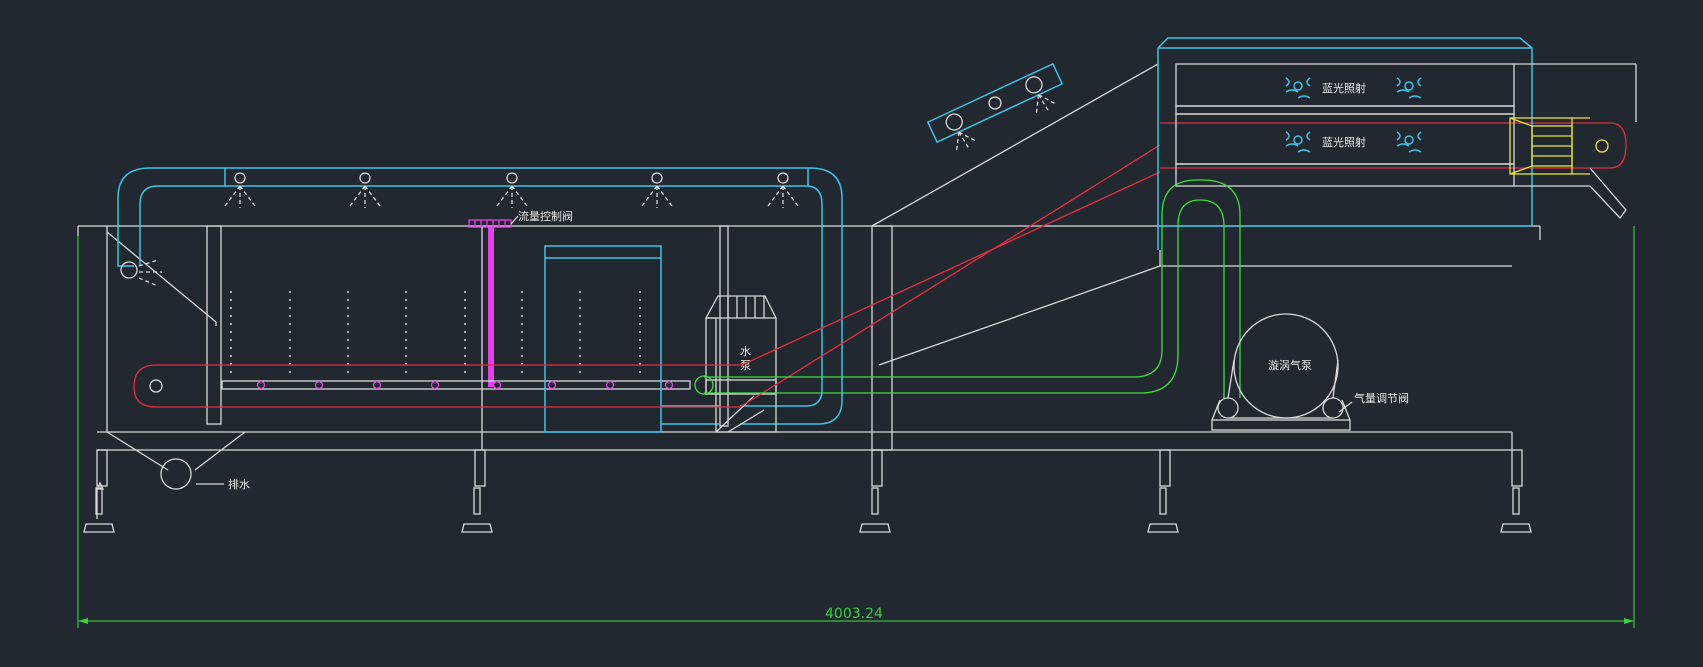 The height and width of the screenshot is (667, 1703). I want to click on water-pump-label-1: 水, so click(745, 351).